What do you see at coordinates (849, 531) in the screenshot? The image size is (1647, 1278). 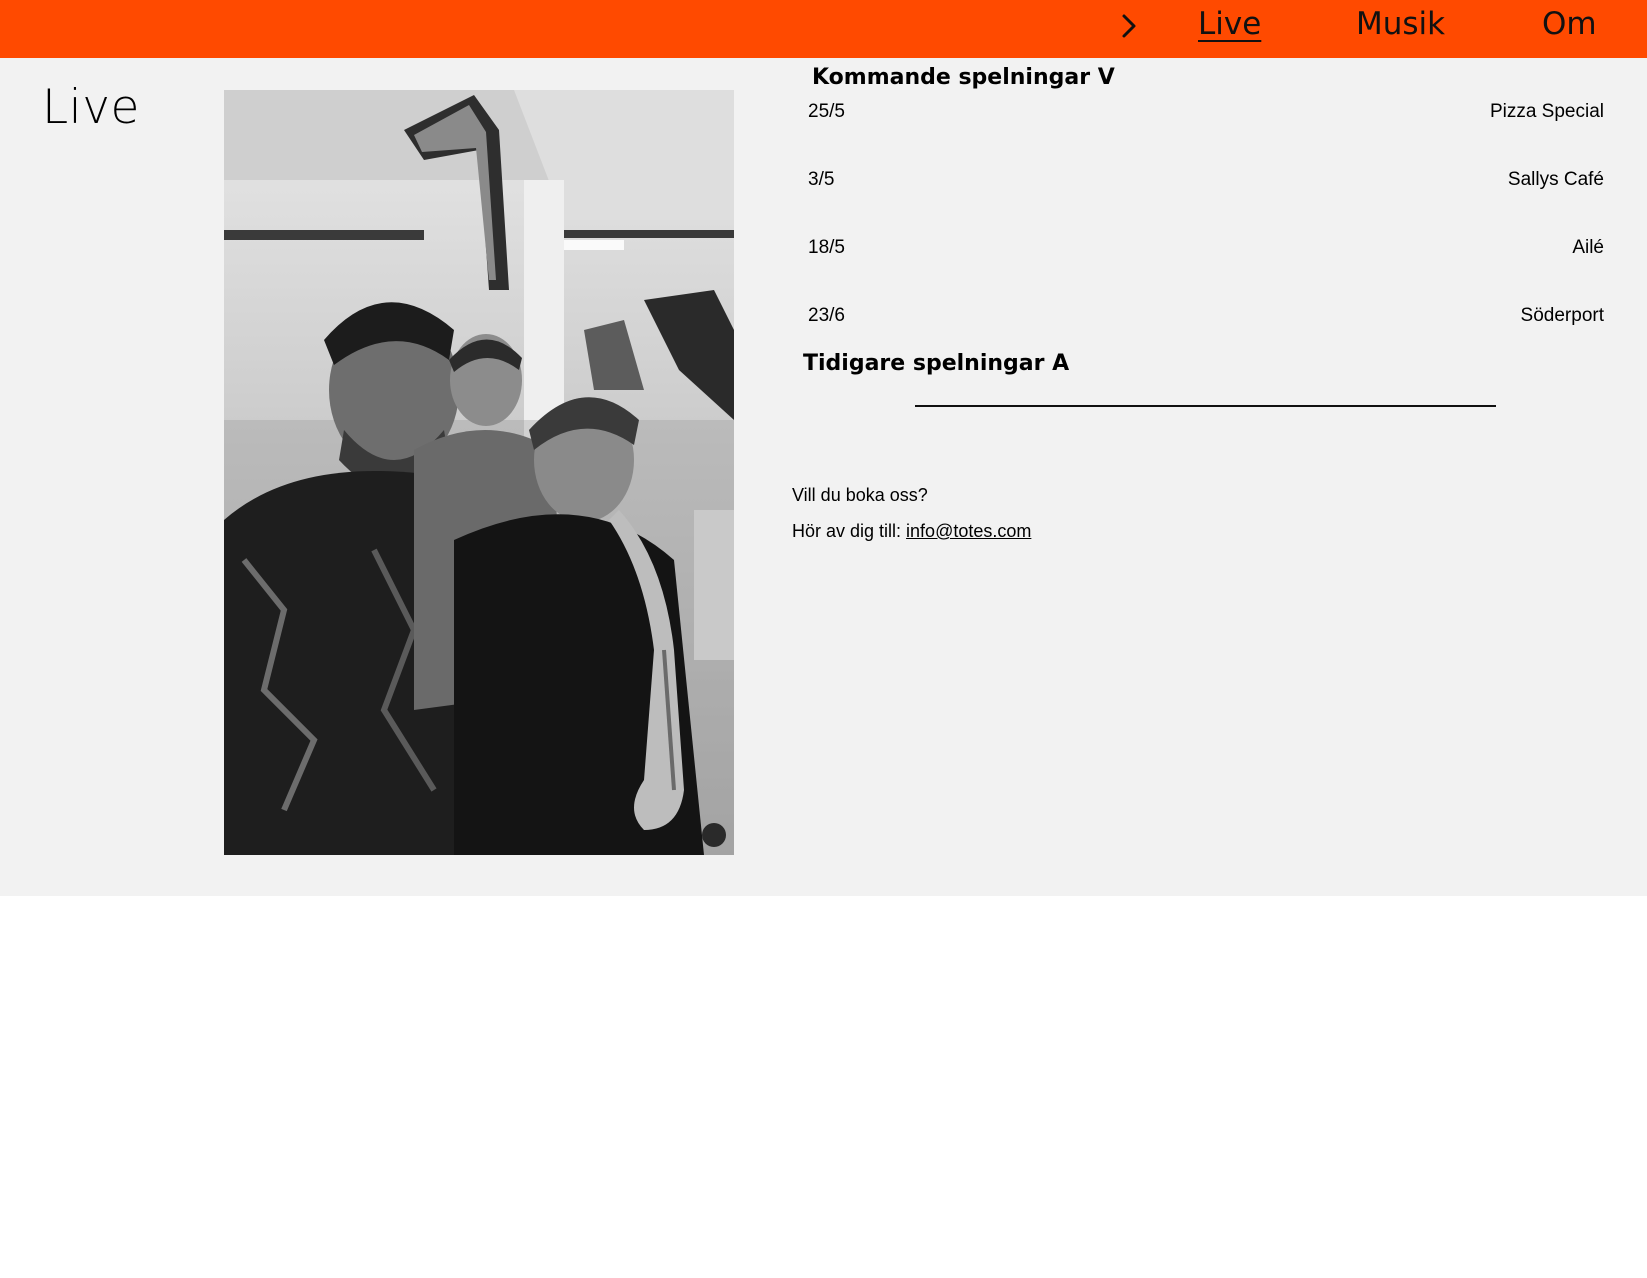 I see `booking-prompt: Hör av dig till:` at bounding box center [849, 531].